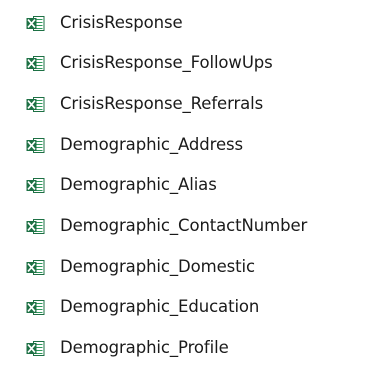 Image resolution: width=391 pixels, height=387 pixels. What do you see at coordinates (184, 225) in the screenshot?
I see `file-name: Demographic_ContactNumber` at bounding box center [184, 225].